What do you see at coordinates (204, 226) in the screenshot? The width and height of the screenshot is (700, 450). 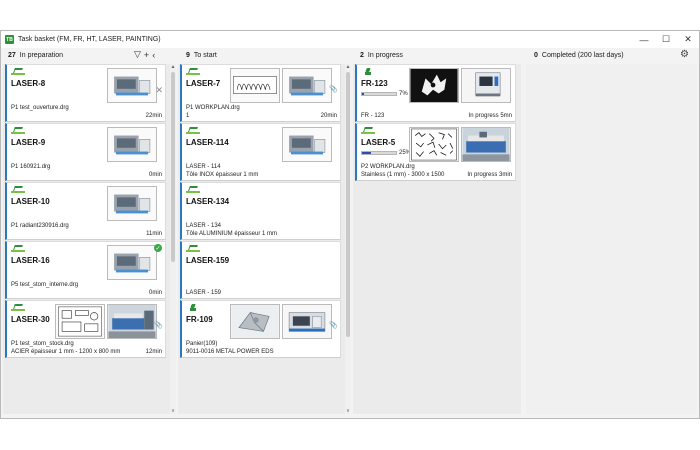 I see `task-file: LASER - 134` at bounding box center [204, 226].